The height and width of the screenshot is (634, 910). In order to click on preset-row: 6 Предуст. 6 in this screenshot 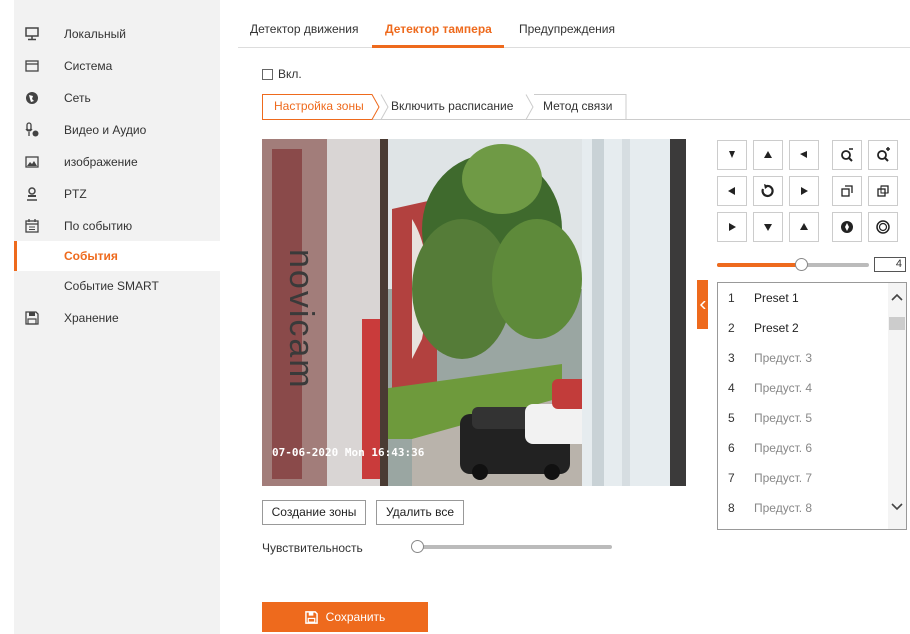, I will do `click(803, 448)`.